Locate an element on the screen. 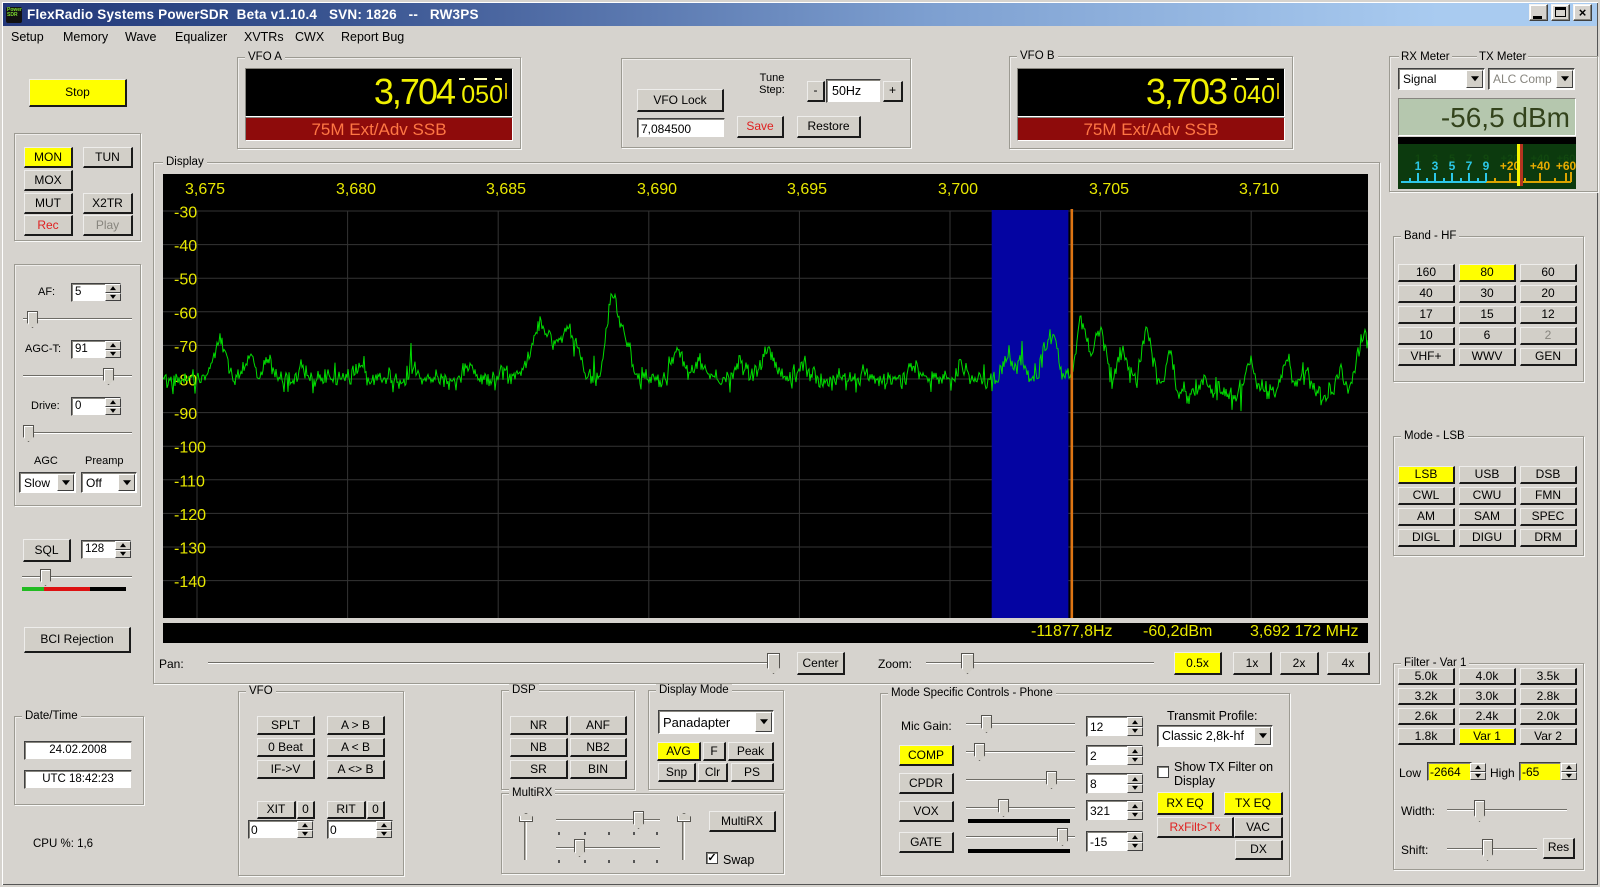 This screenshot has height=887, width=1600. svg-text: -70 is located at coordinates (185, 347).